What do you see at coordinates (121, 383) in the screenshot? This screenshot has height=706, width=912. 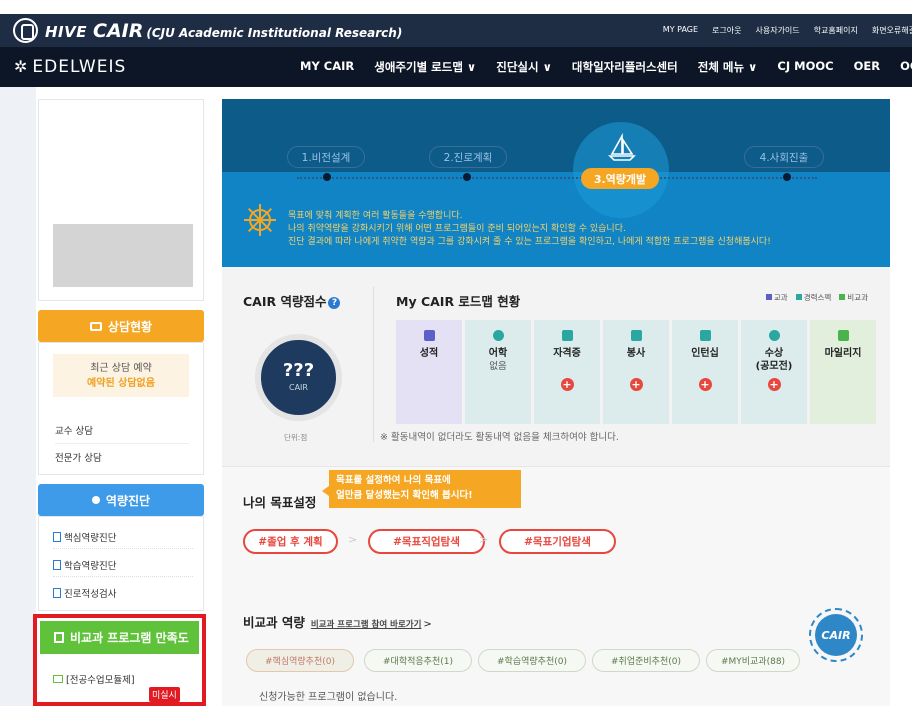 I see `recent-consult-value: 예약된 상담없음` at bounding box center [121, 383].